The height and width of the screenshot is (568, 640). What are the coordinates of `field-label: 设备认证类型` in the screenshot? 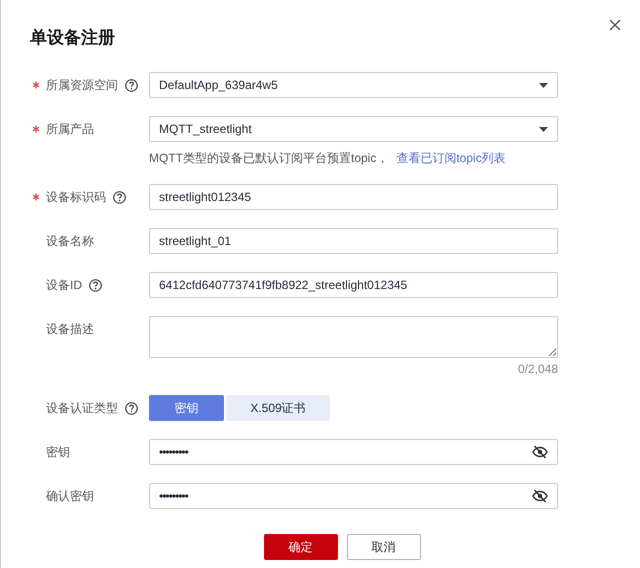 It's located at (82, 408).